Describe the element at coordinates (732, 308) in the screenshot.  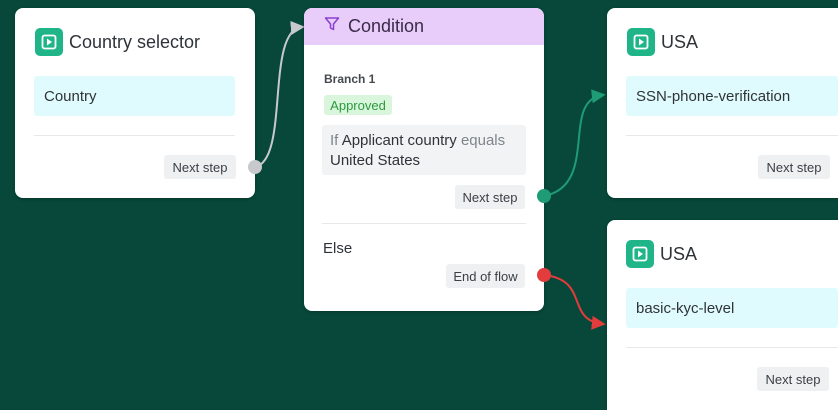
I see `verification-field: basic-kyc-level` at that location.